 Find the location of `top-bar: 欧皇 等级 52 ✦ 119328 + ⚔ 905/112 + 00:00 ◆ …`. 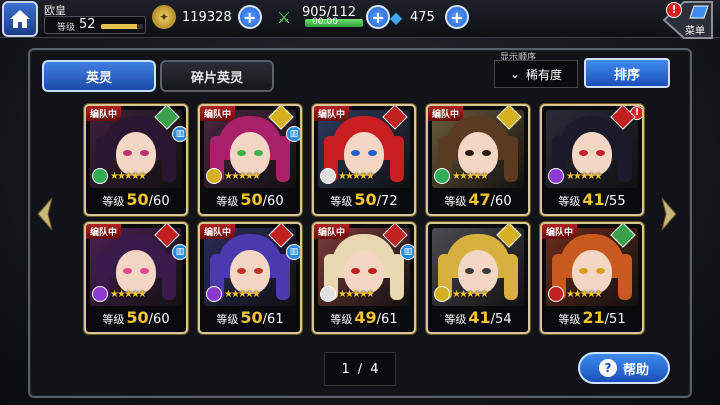

top-bar: 欧皇 等级 52 ✦ 119328 + ⚔ 905/112 + 00:00 ◆ … is located at coordinates (360, 19).